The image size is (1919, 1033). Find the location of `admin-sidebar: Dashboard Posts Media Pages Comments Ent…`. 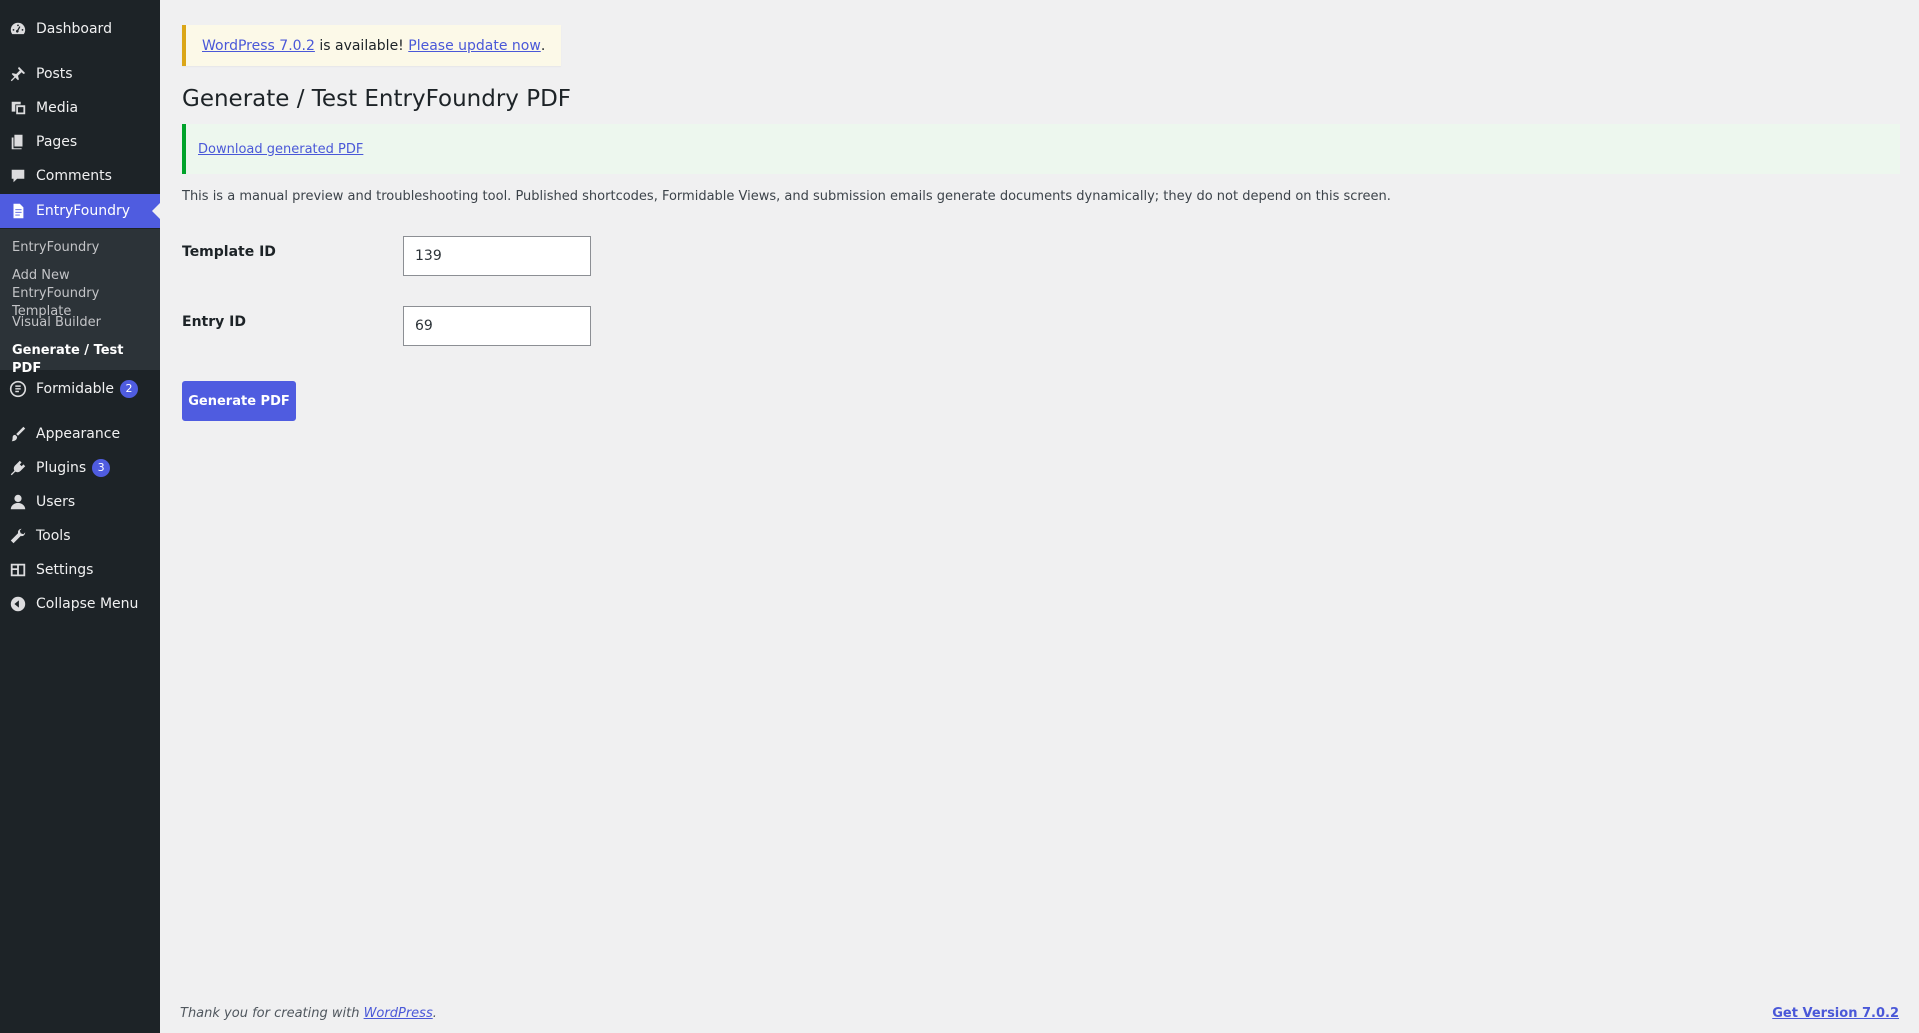

admin-sidebar: Dashboard Posts Media Pages Comments Ent… is located at coordinates (80, 516).